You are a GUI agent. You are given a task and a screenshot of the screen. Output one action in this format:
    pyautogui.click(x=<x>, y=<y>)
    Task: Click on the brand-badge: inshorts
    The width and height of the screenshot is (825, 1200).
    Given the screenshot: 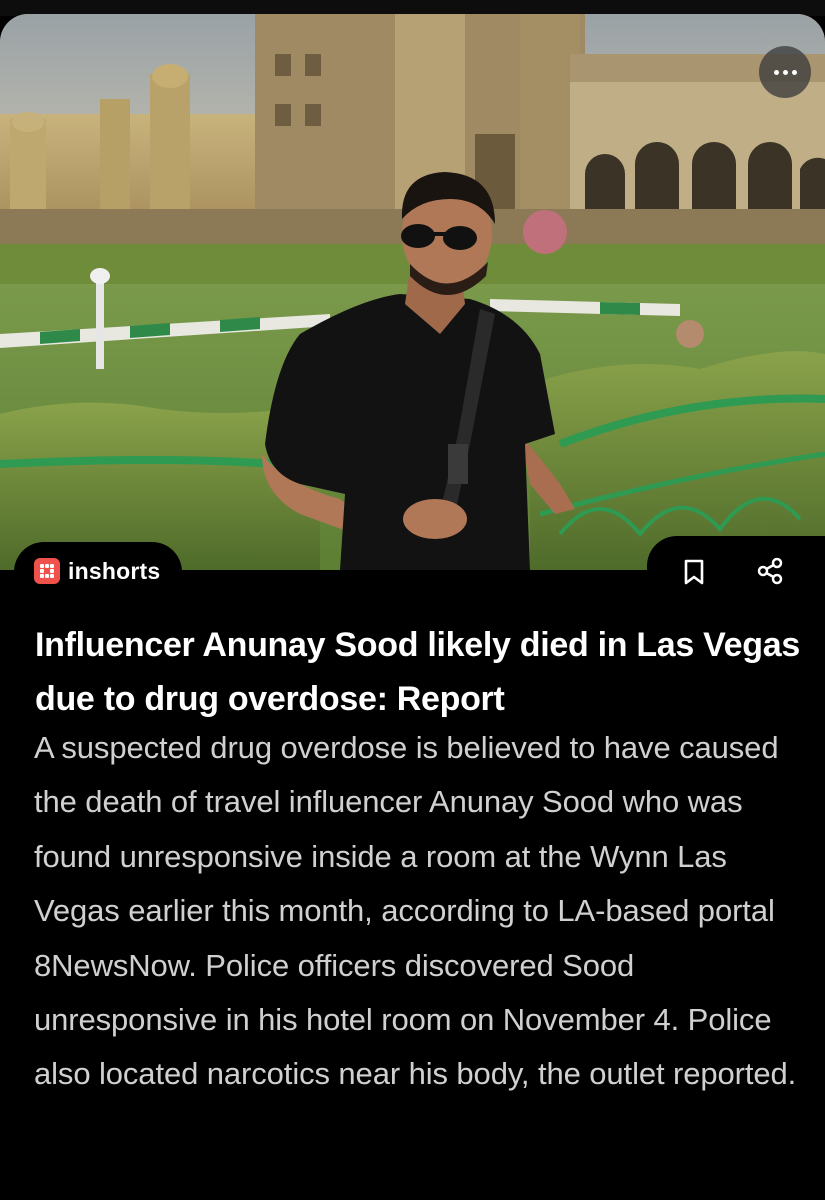 What is the action you would take?
    pyautogui.click(x=98, y=571)
    